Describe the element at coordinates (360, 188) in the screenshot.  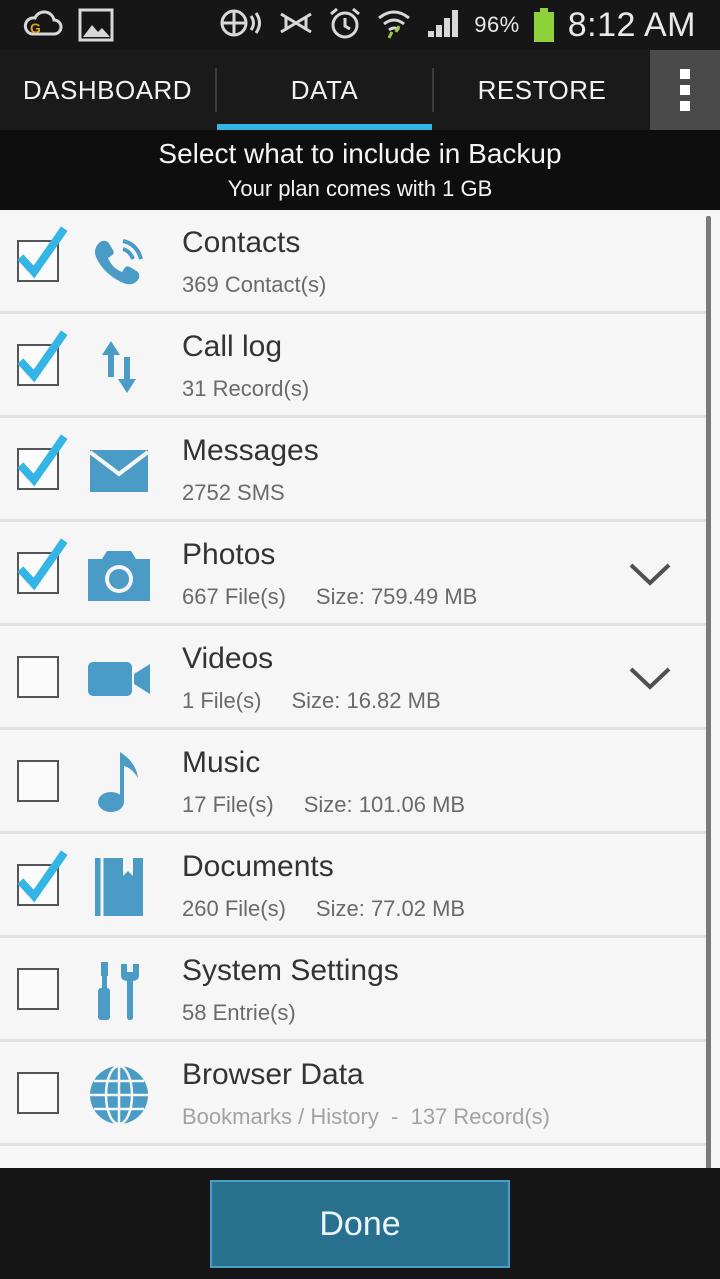
I see `plan-info: Your plan comes with 1 GB` at that location.